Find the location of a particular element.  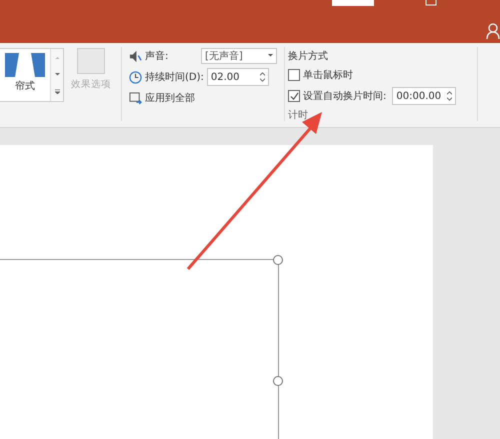

clock-icon is located at coordinates (135, 77).